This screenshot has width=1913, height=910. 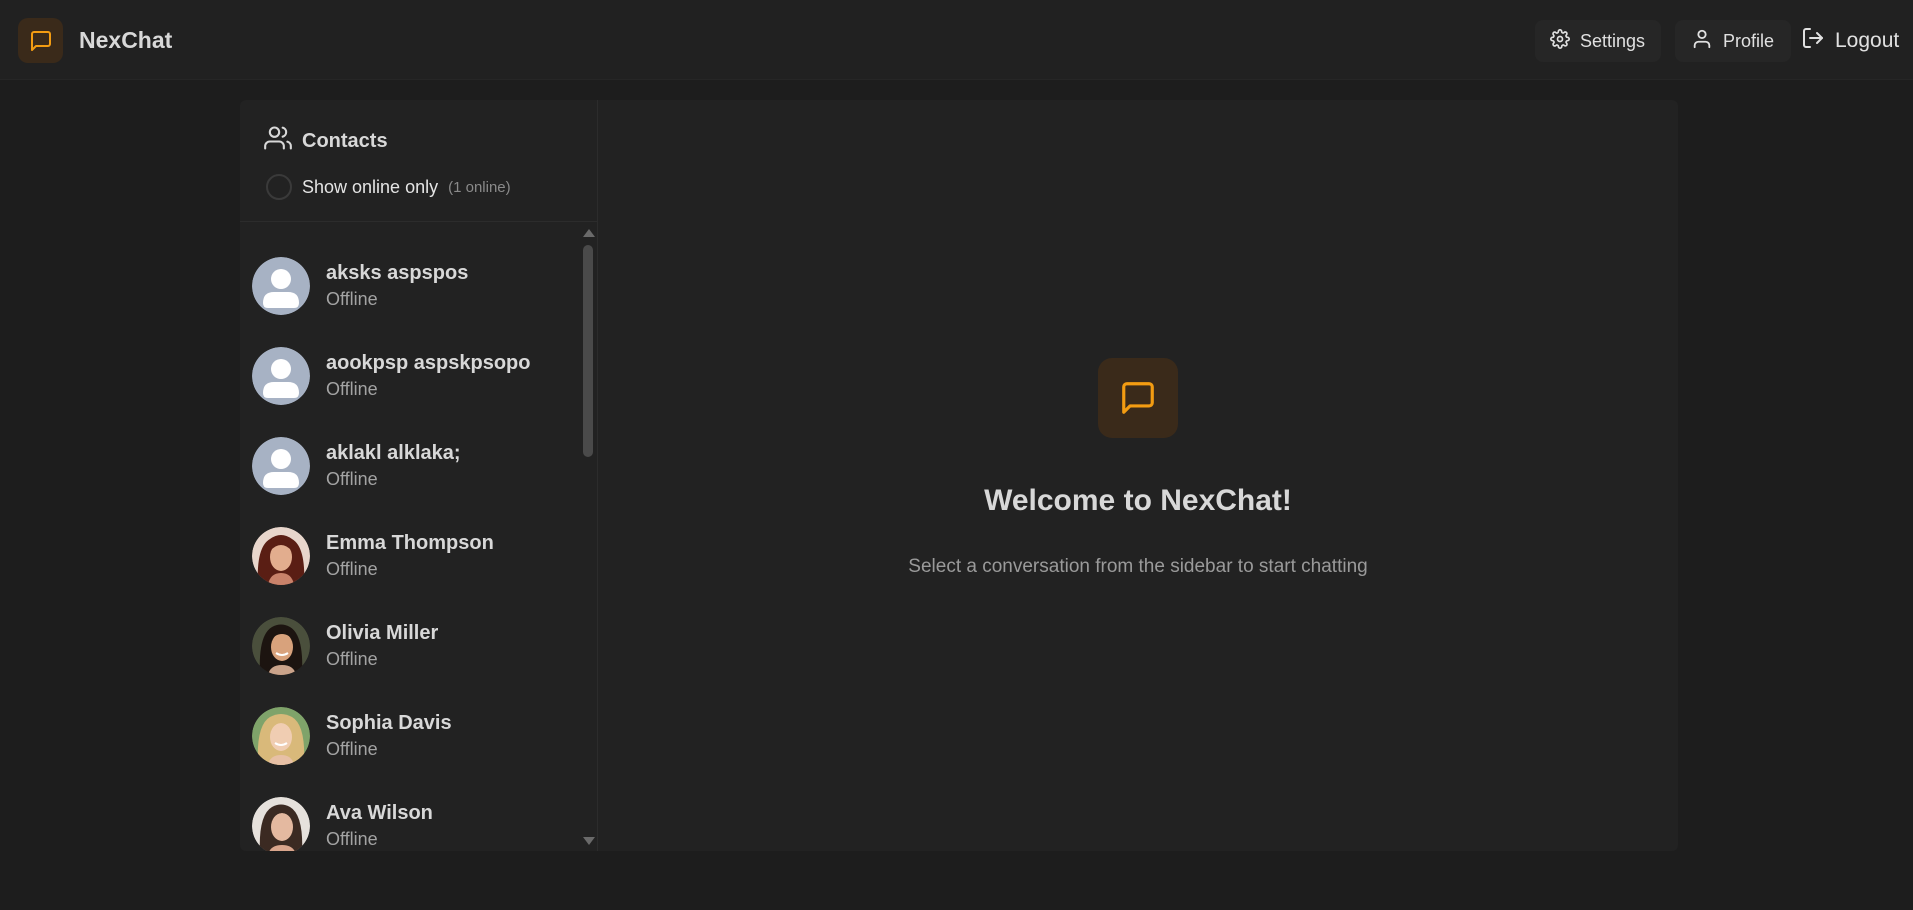 I want to click on contact-name: Emma Thompson, so click(x=410, y=543).